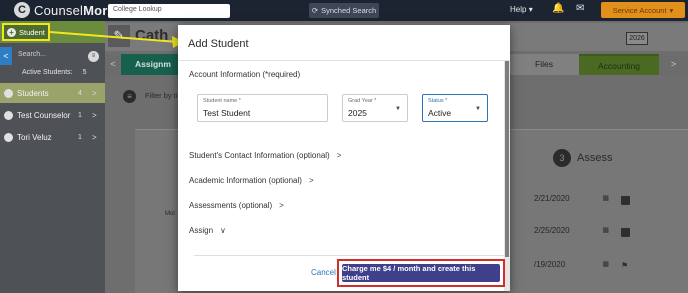 This screenshot has width=688, height=293. What do you see at coordinates (637, 38) in the screenshot?
I see `year-badge: 2026` at bounding box center [637, 38].